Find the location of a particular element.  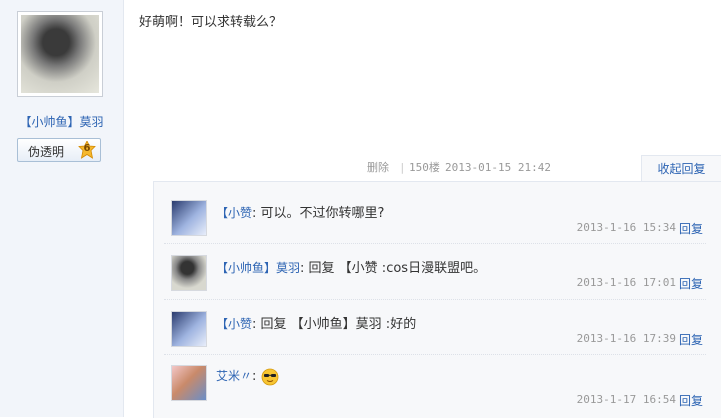

floor-number: 150楼 is located at coordinates (424, 167).